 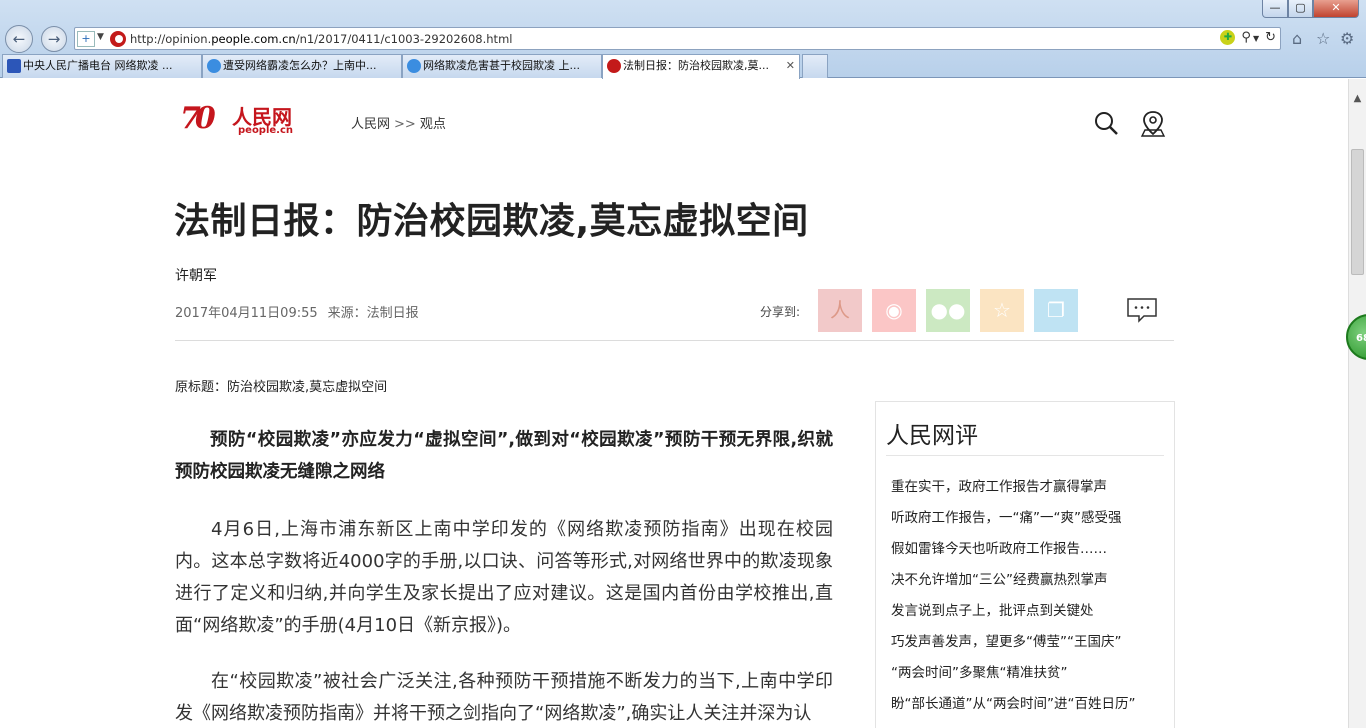 What do you see at coordinates (1013, 642) in the screenshot?
I see `sidebar-link: 巧发声善发声，望更多“傅莹”“王国庆”` at bounding box center [1013, 642].